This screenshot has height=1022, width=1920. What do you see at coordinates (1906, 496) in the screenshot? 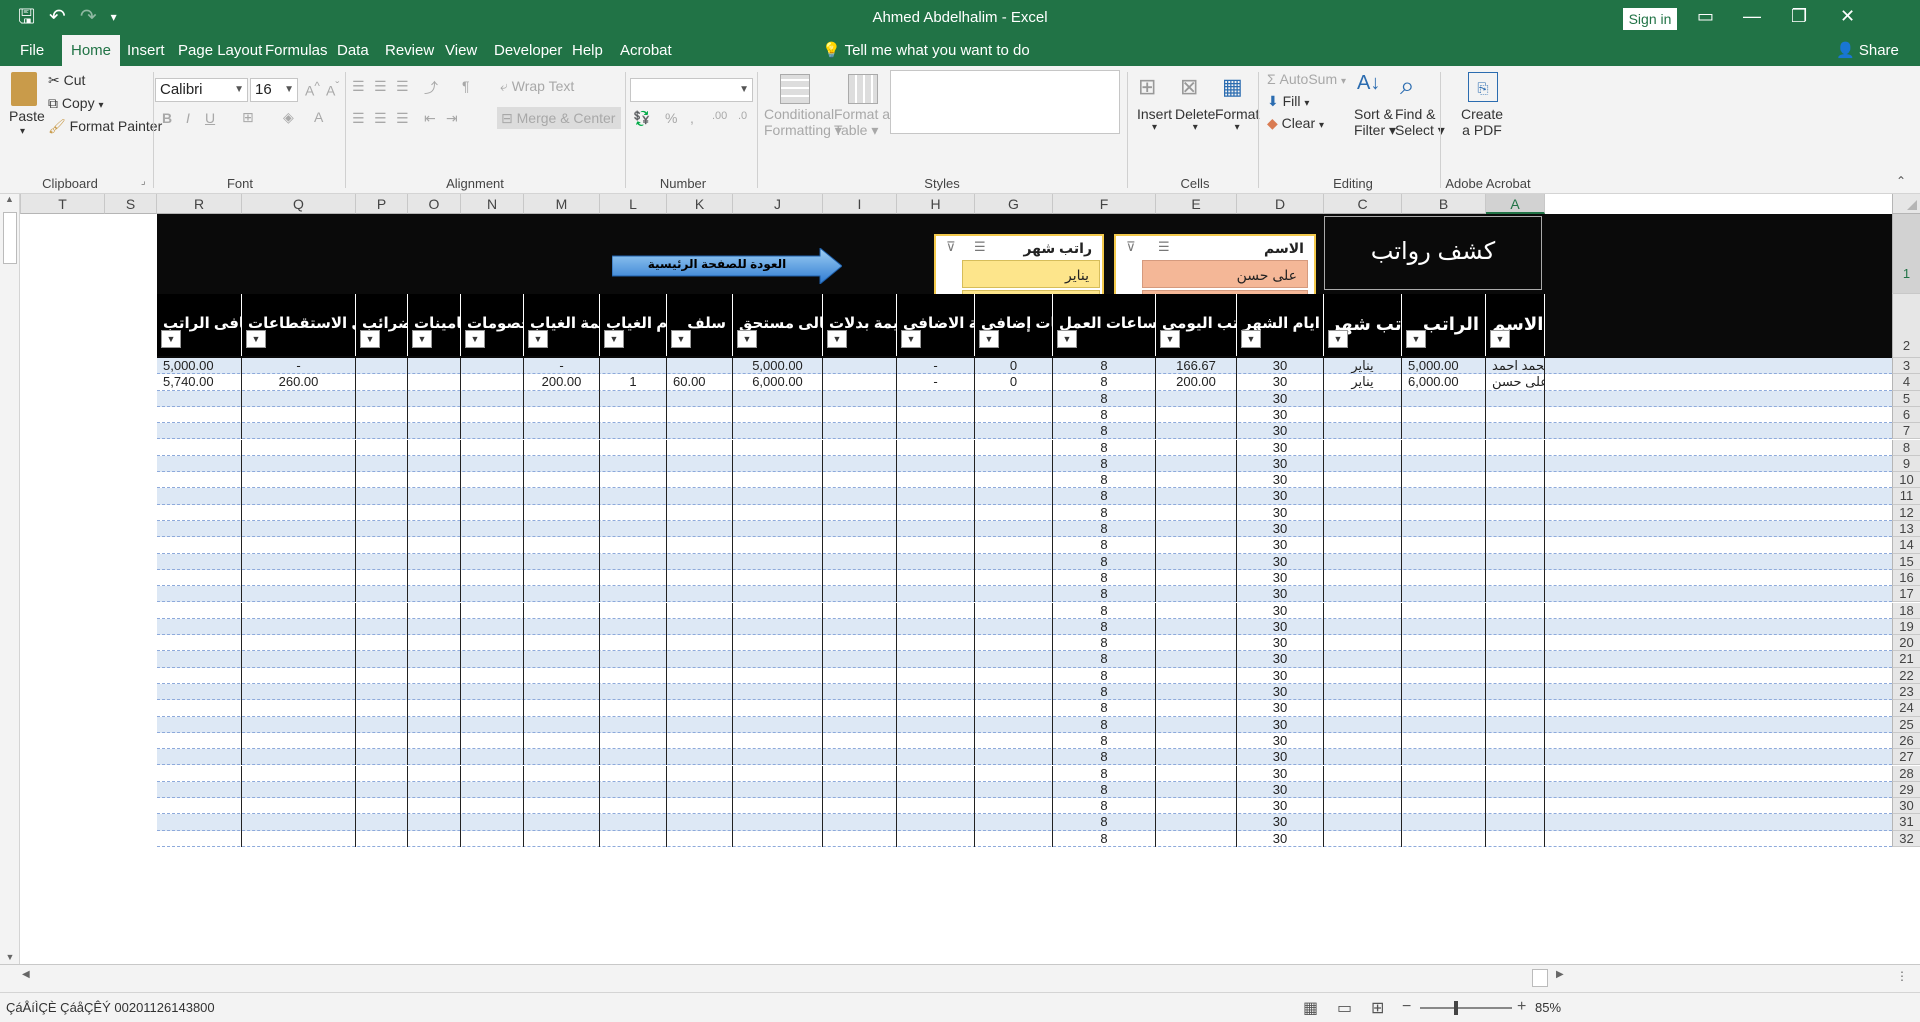
I see `row-header: 11` at bounding box center [1906, 496].